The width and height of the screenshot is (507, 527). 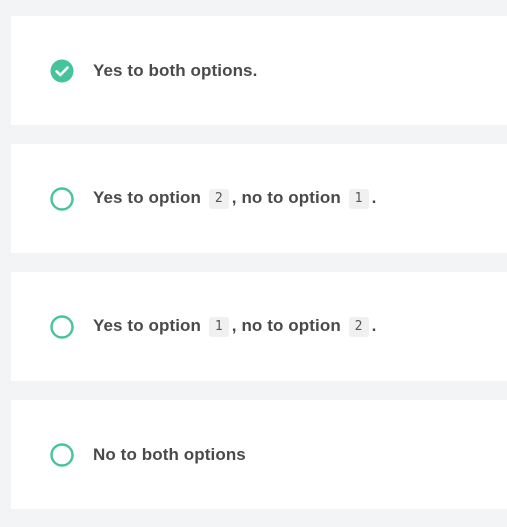 What do you see at coordinates (169, 454) in the screenshot?
I see `option-label: No to both options` at bounding box center [169, 454].